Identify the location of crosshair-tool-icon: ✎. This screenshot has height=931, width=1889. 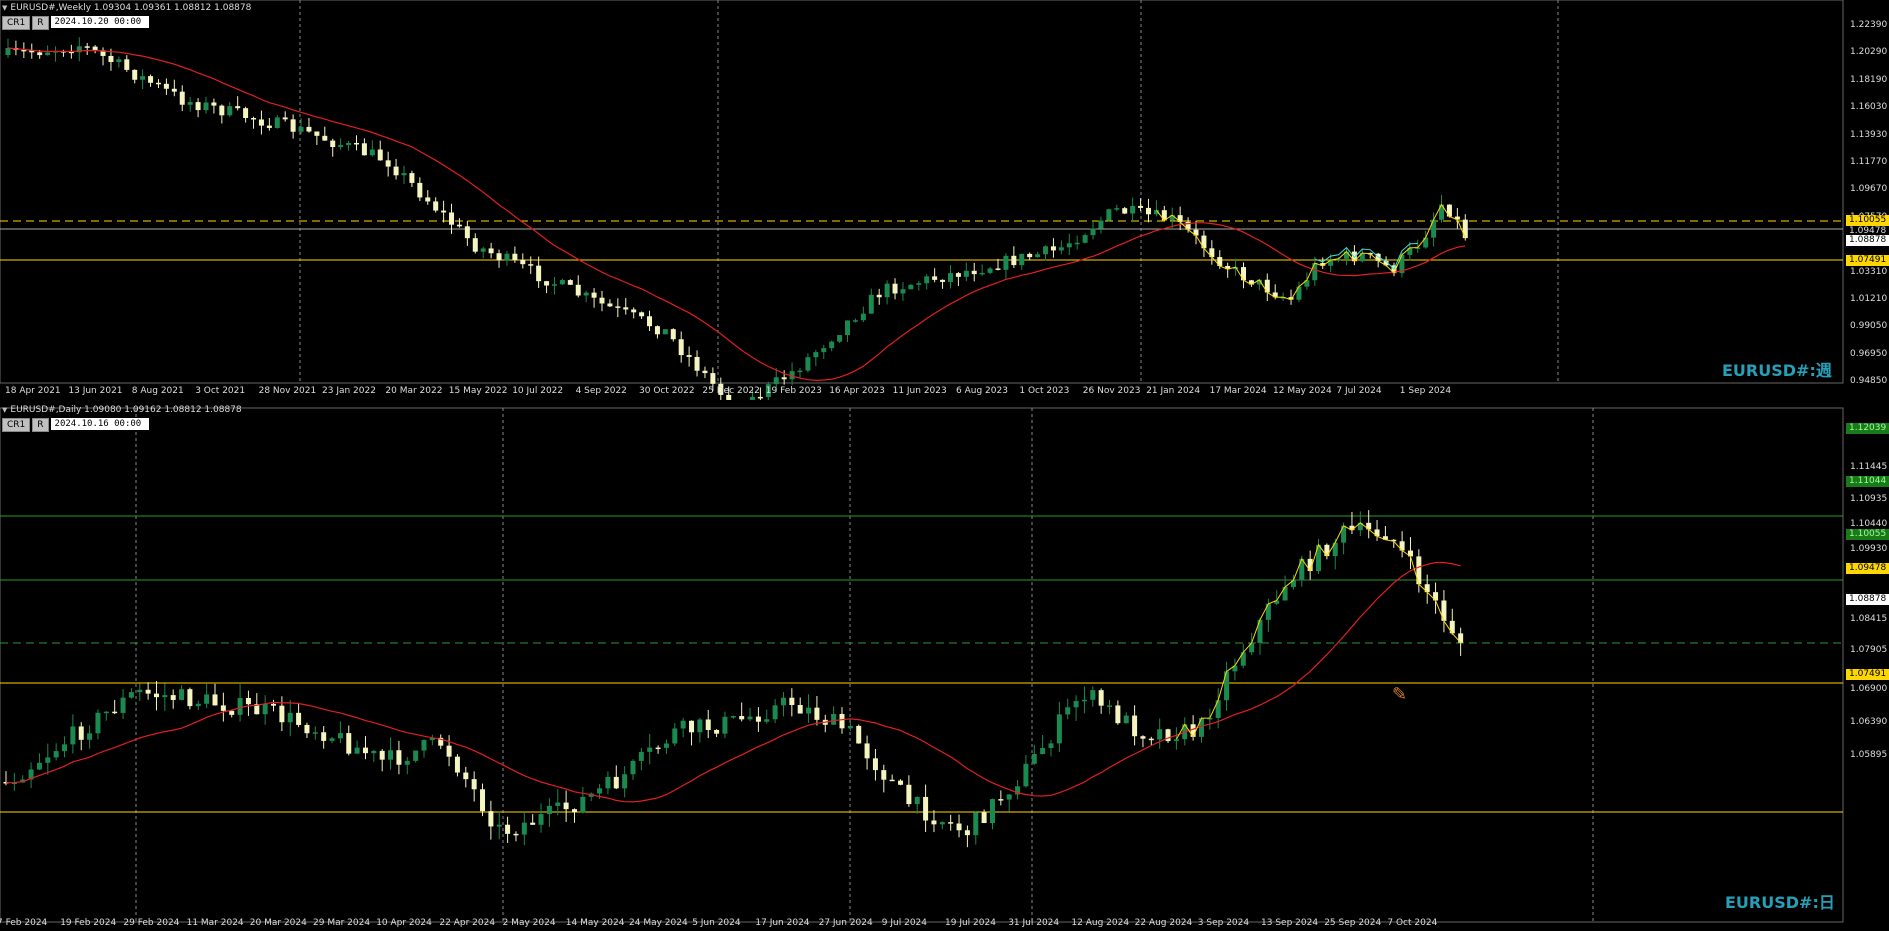
(1399, 694).